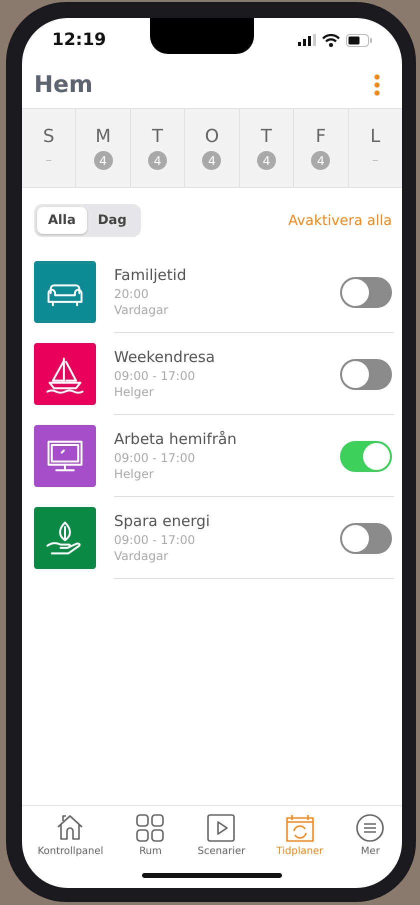 This screenshot has height=905, width=420. What do you see at coordinates (71, 834) in the screenshot?
I see `tab-bar-item: Kontrollpanel` at bounding box center [71, 834].